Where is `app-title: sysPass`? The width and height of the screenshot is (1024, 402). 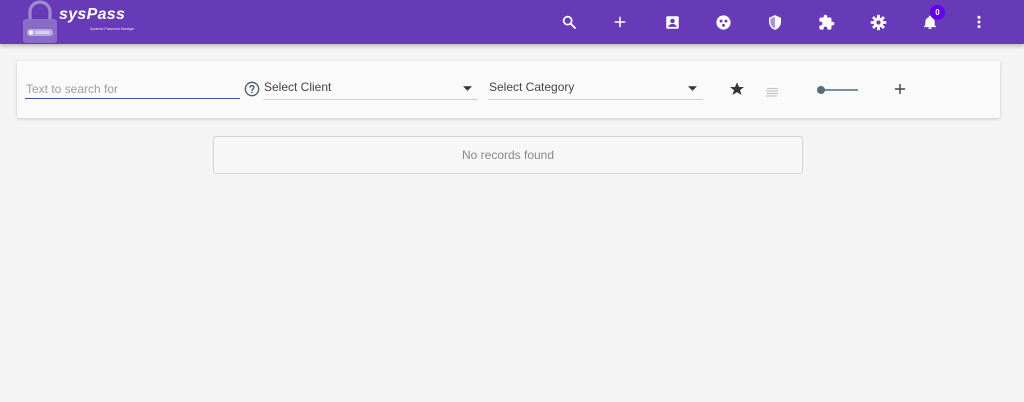
app-title: sysPass is located at coordinates (92, 14).